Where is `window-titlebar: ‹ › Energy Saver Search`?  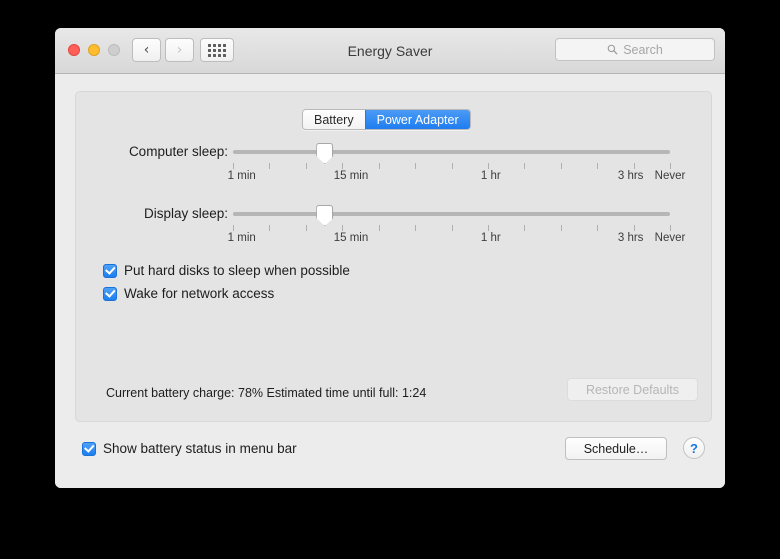
window-titlebar: ‹ › Energy Saver Search is located at coordinates (390, 51).